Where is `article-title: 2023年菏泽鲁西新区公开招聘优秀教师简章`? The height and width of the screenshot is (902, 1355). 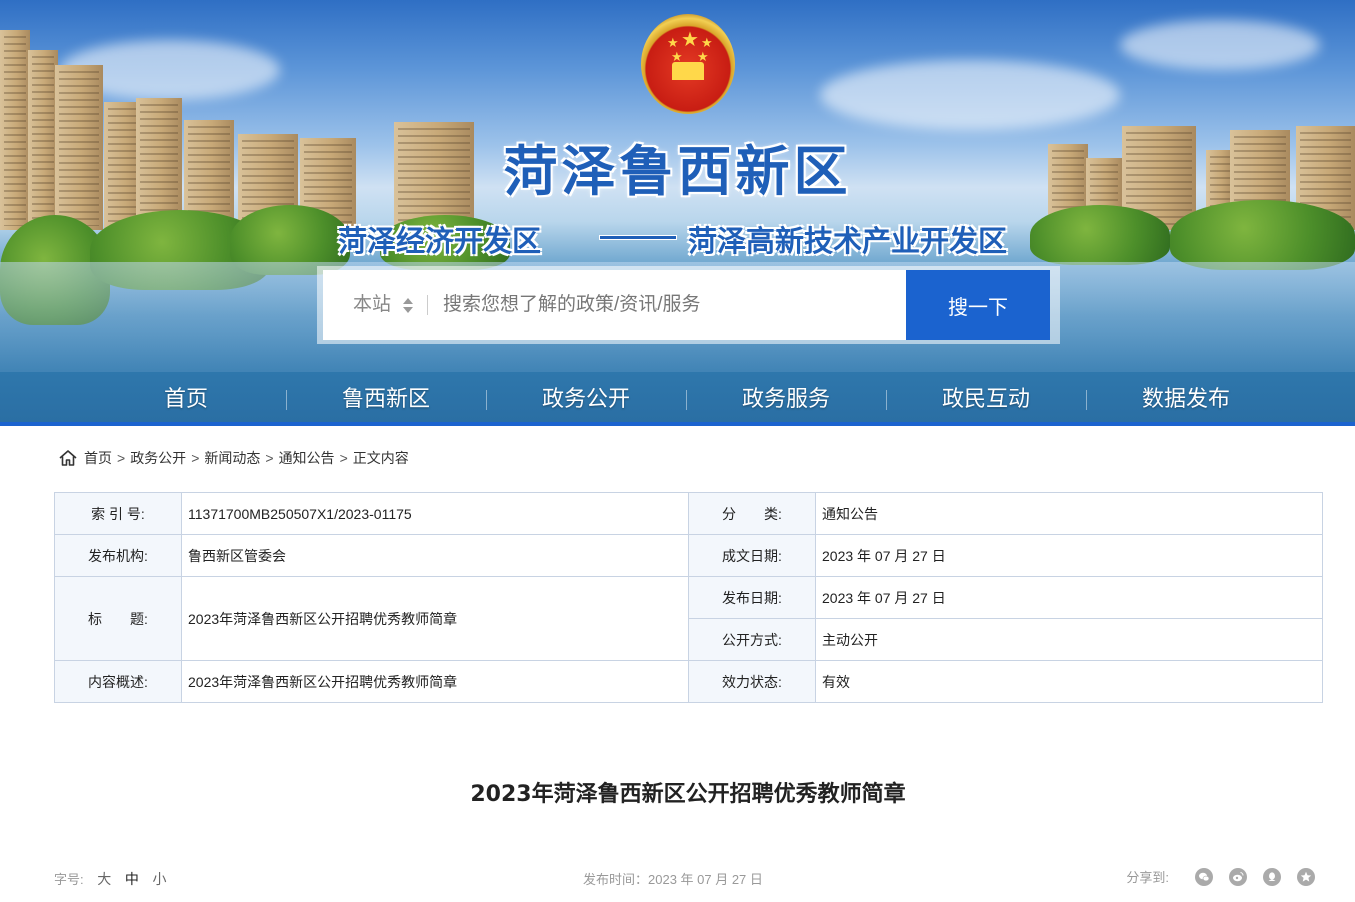
article-title: 2023年菏泽鲁西新区公开招聘优秀教师简章 is located at coordinates (688, 794).